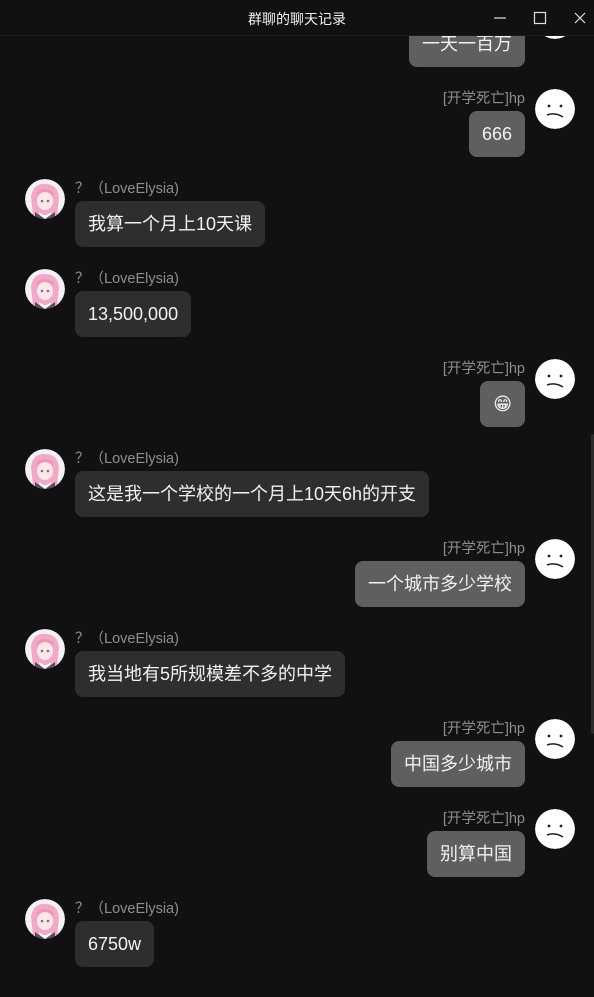 The width and height of the screenshot is (594, 997). I want to click on message-bubble: 6750w, so click(115, 944).